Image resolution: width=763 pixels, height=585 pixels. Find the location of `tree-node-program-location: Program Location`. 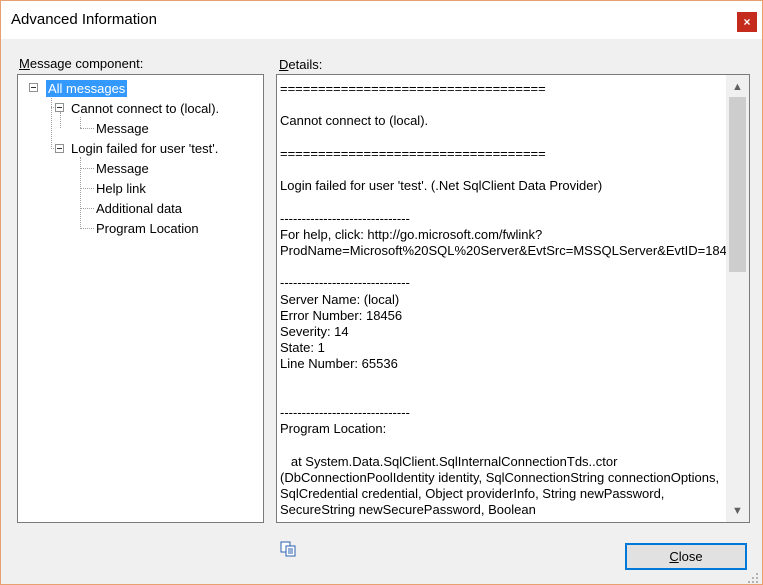

tree-node-program-location: Program Location is located at coordinates (147, 228).